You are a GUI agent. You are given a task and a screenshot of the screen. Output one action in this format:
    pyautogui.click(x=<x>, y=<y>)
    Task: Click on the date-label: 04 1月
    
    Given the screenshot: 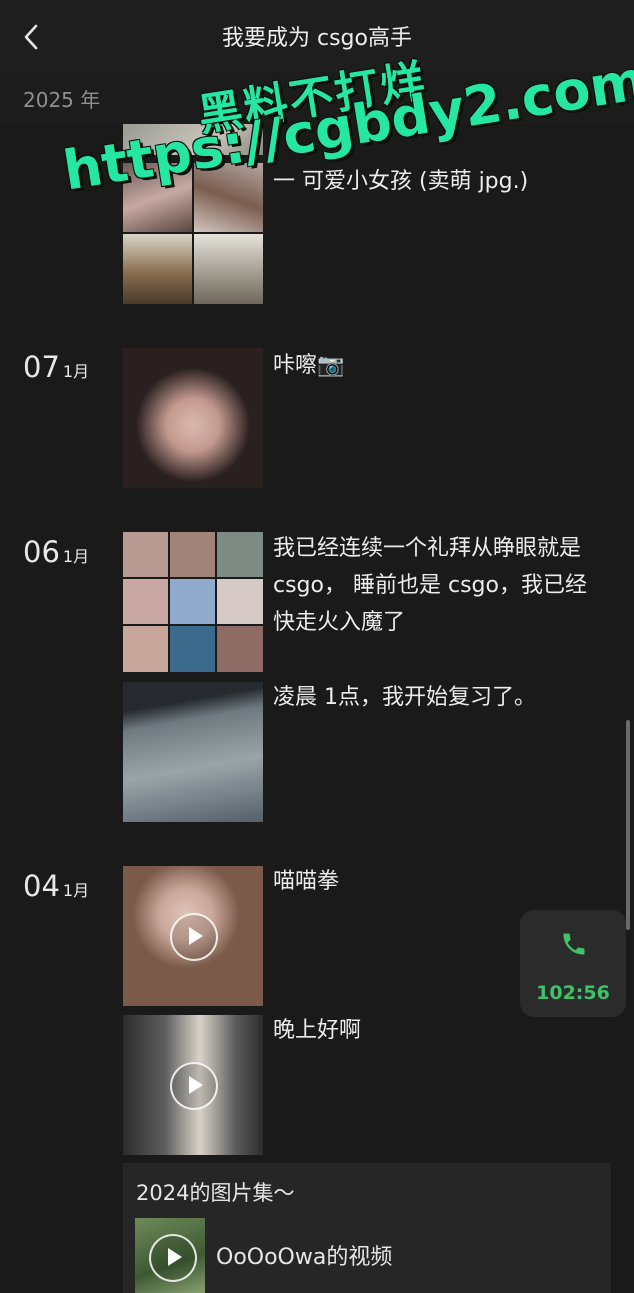 What is the action you would take?
    pyautogui.click(x=56, y=886)
    